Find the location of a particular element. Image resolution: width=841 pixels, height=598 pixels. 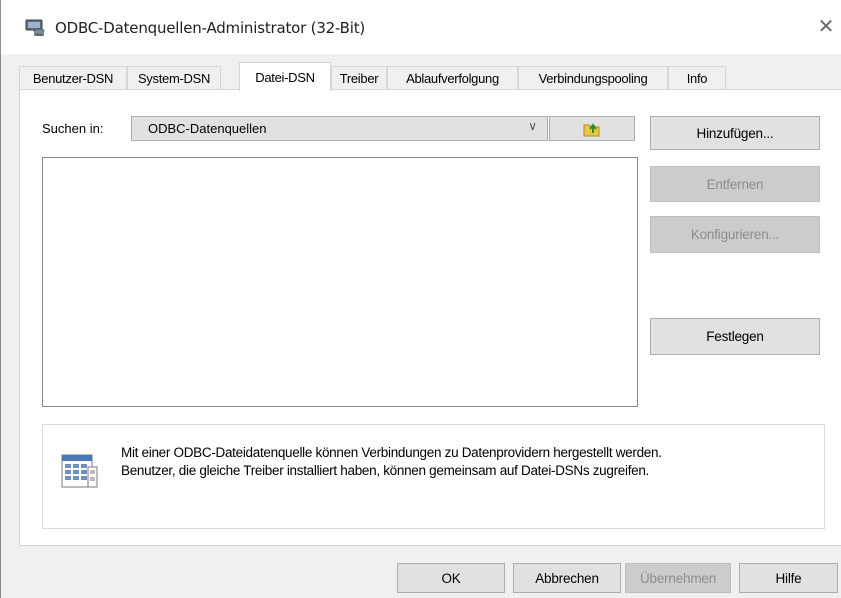

ok-button: OK is located at coordinates (451, 578).